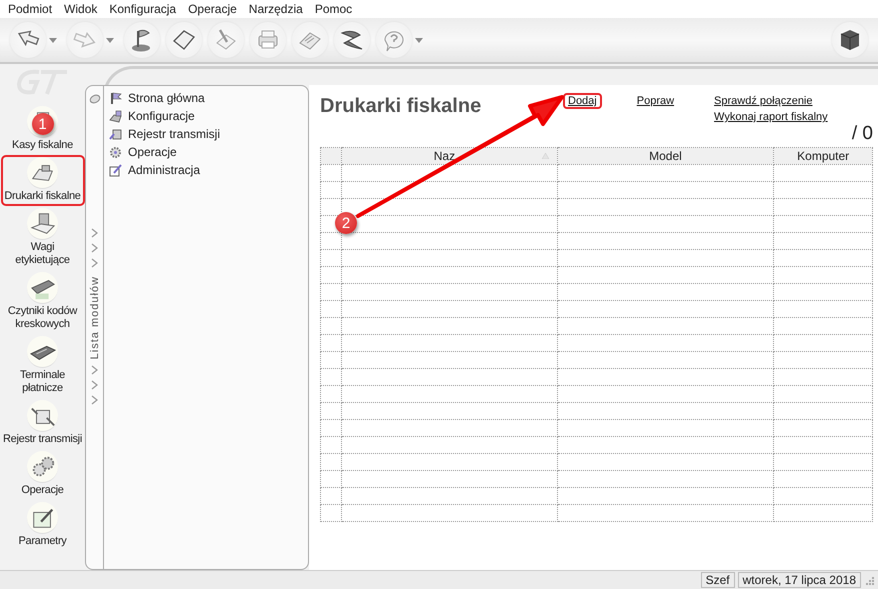 Image resolution: width=878 pixels, height=589 pixels. Describe the element at coordinates (115, 152) in the screenshot. I see `gear-icon` at that location.